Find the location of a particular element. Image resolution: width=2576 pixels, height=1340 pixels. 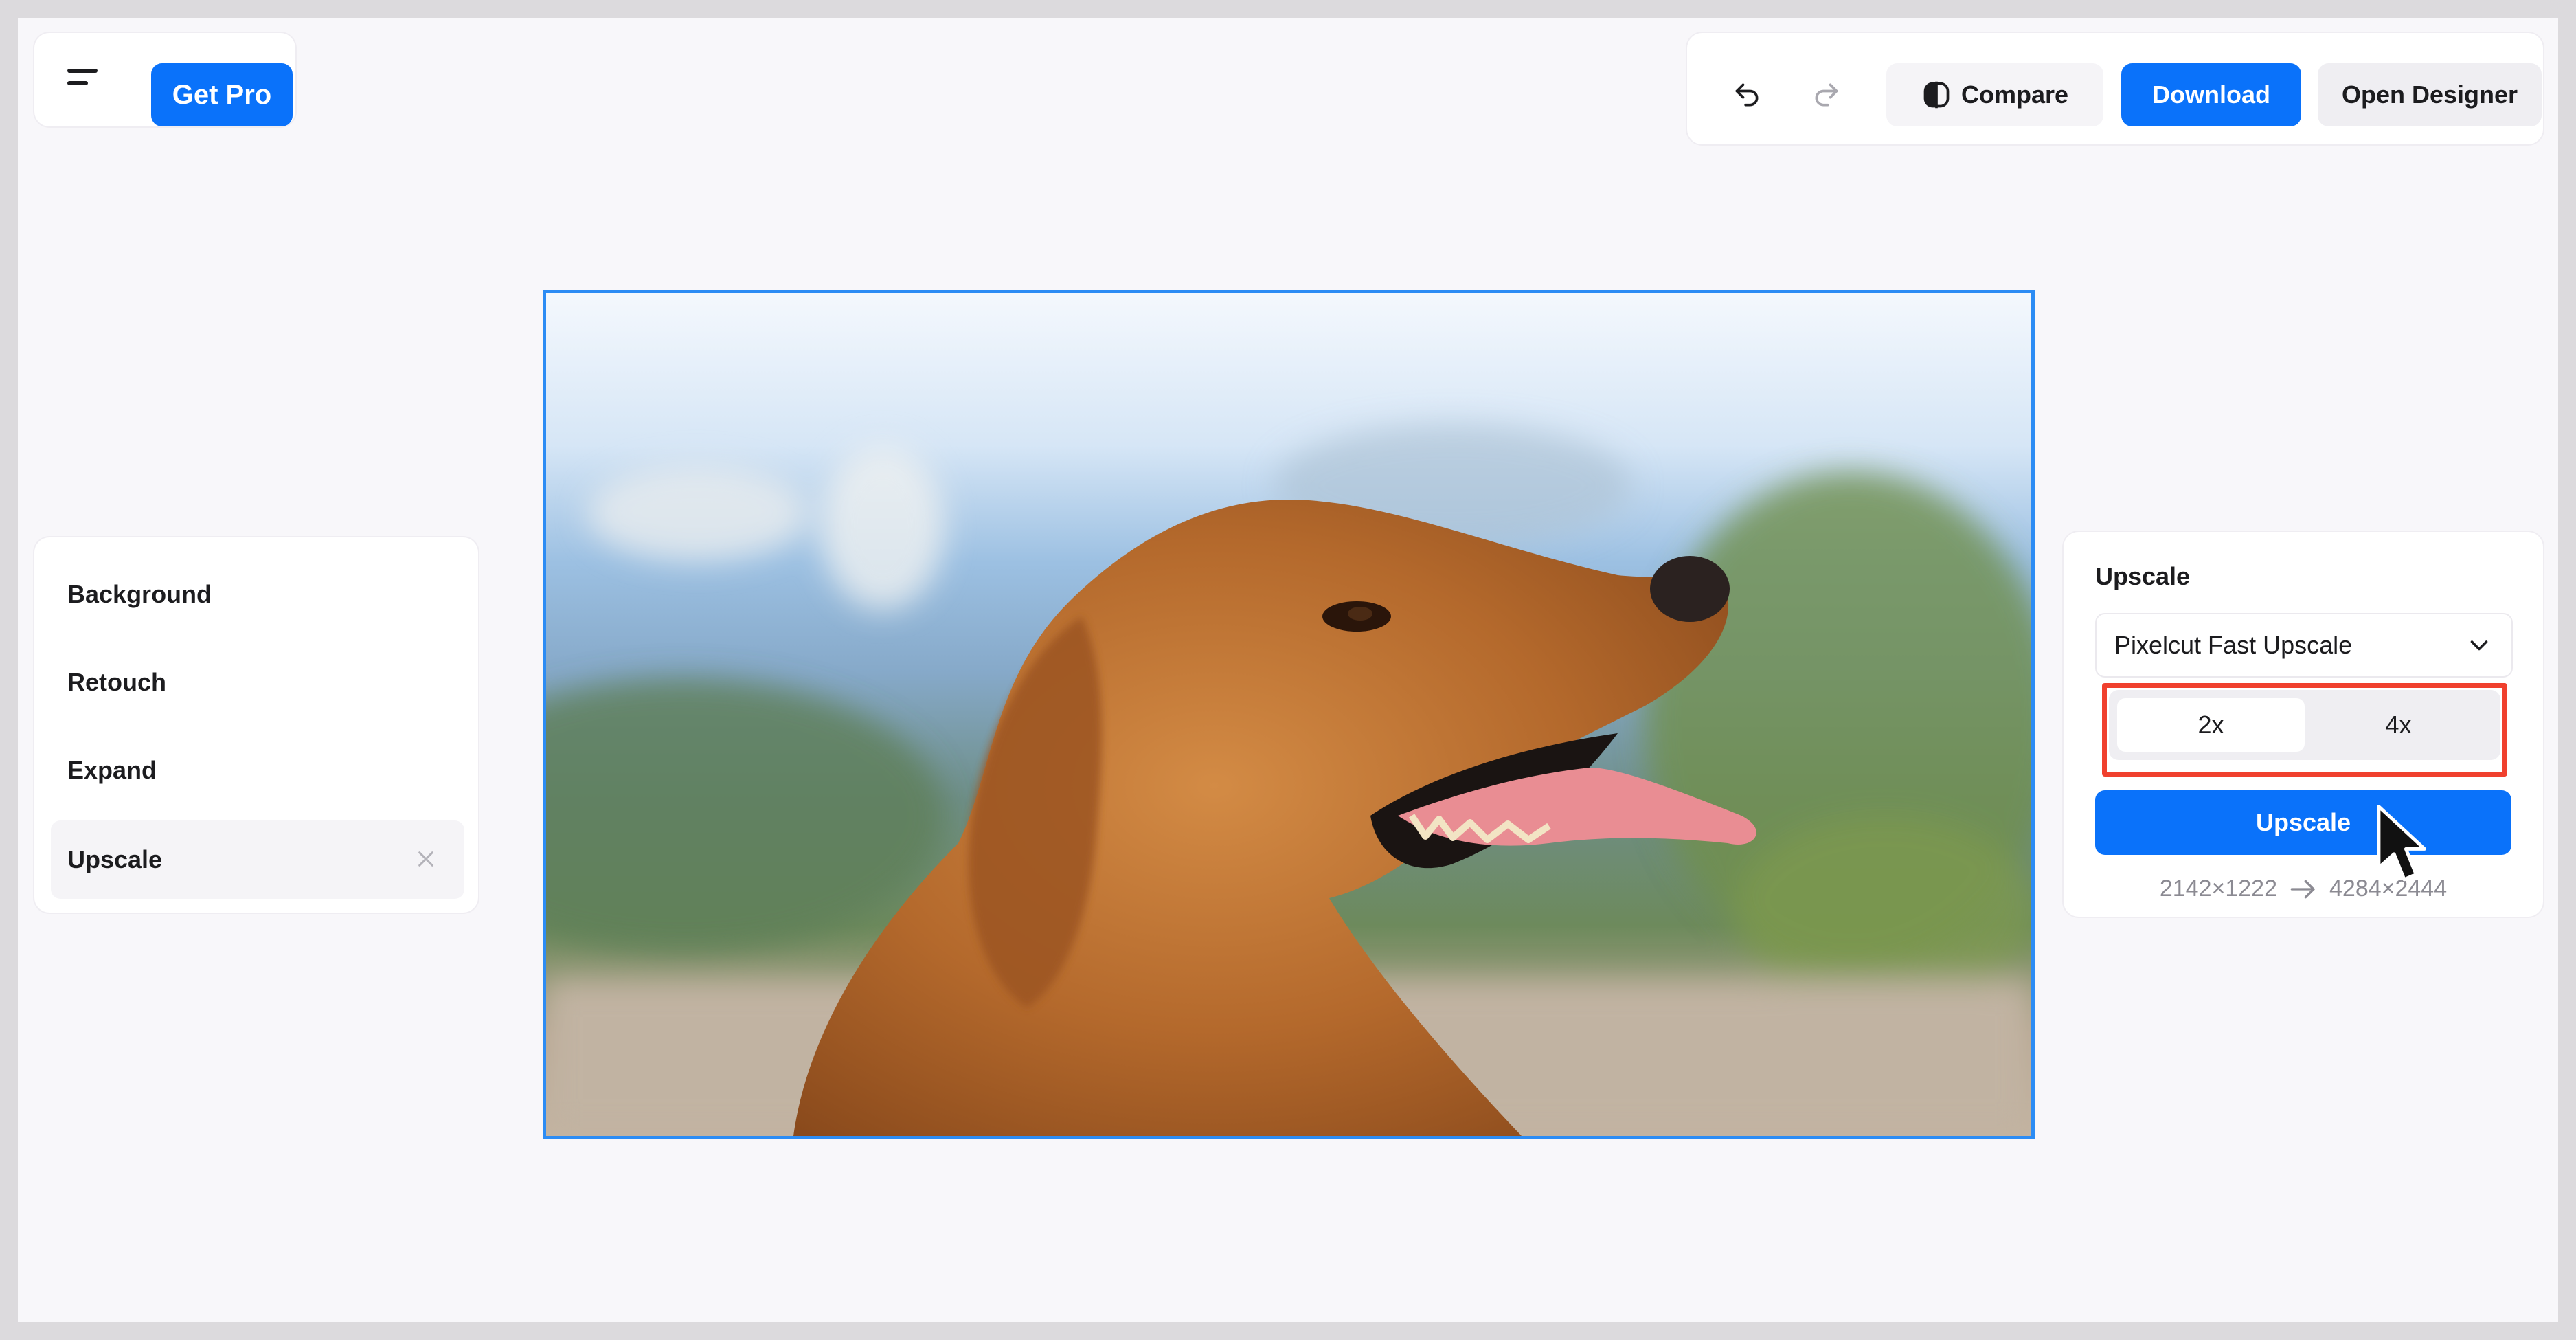

pointer-cursor-icon is located at coordinates (2401, 844).